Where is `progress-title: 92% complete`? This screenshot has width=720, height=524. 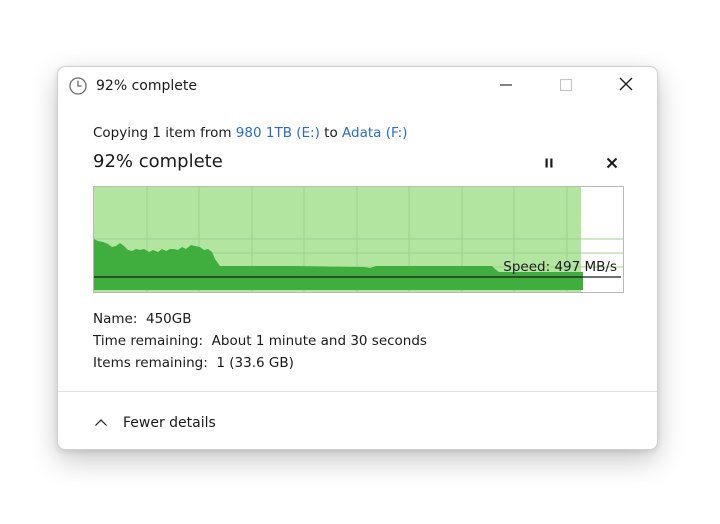
progress-title: 92% complete is located at coordinates (158, 161).